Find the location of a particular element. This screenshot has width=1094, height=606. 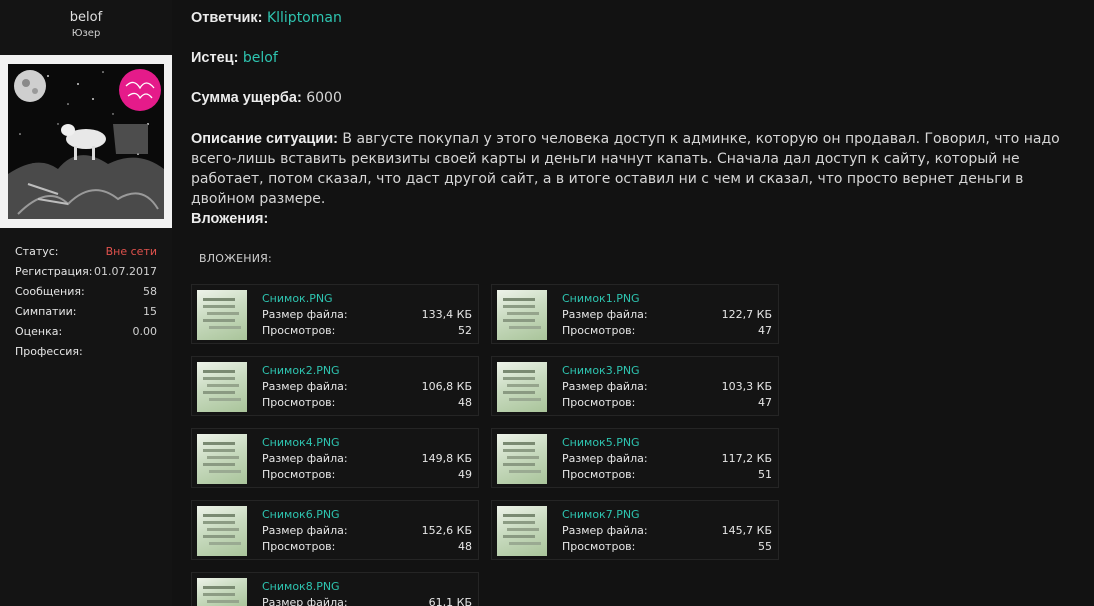

attachment-filename: Снимок.PNG is located at coordinates (297, 298).